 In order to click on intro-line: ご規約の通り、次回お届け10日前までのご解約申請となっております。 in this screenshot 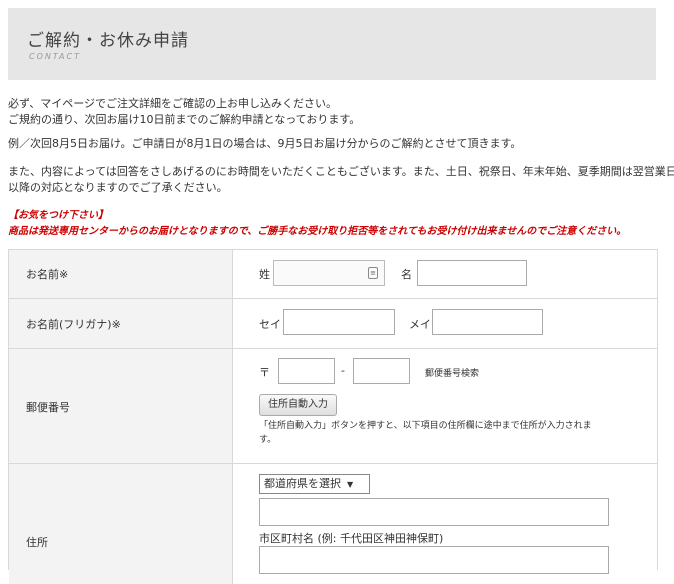, I will do `click(184, 119)`.